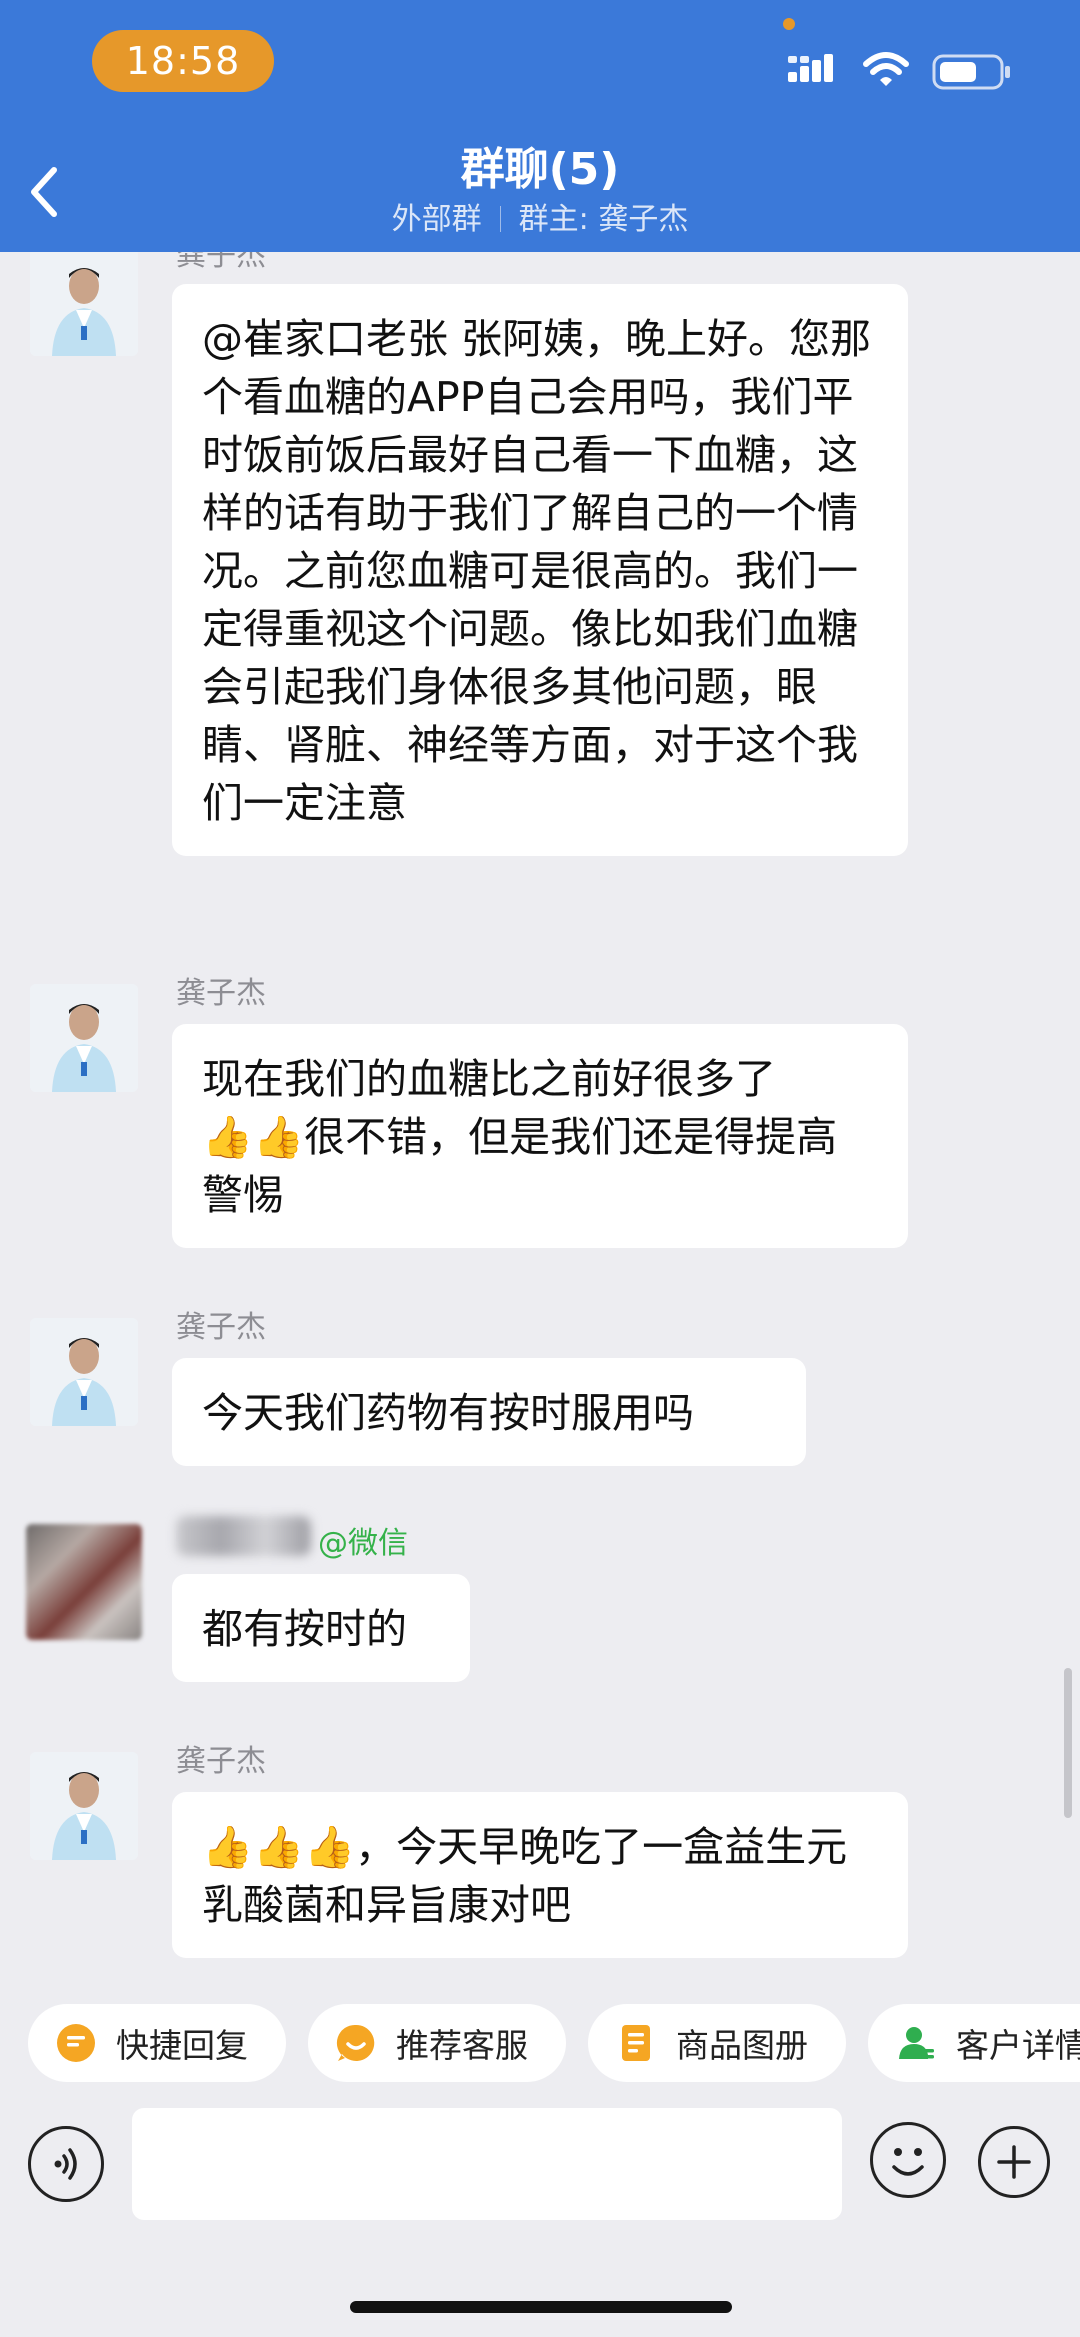 The height and width of the screenshot is (2337, 1080). What do you see at coordinates (636, 2043) in the screenshot?
I see `product-album-icon` at bounding box center [636, 2043].